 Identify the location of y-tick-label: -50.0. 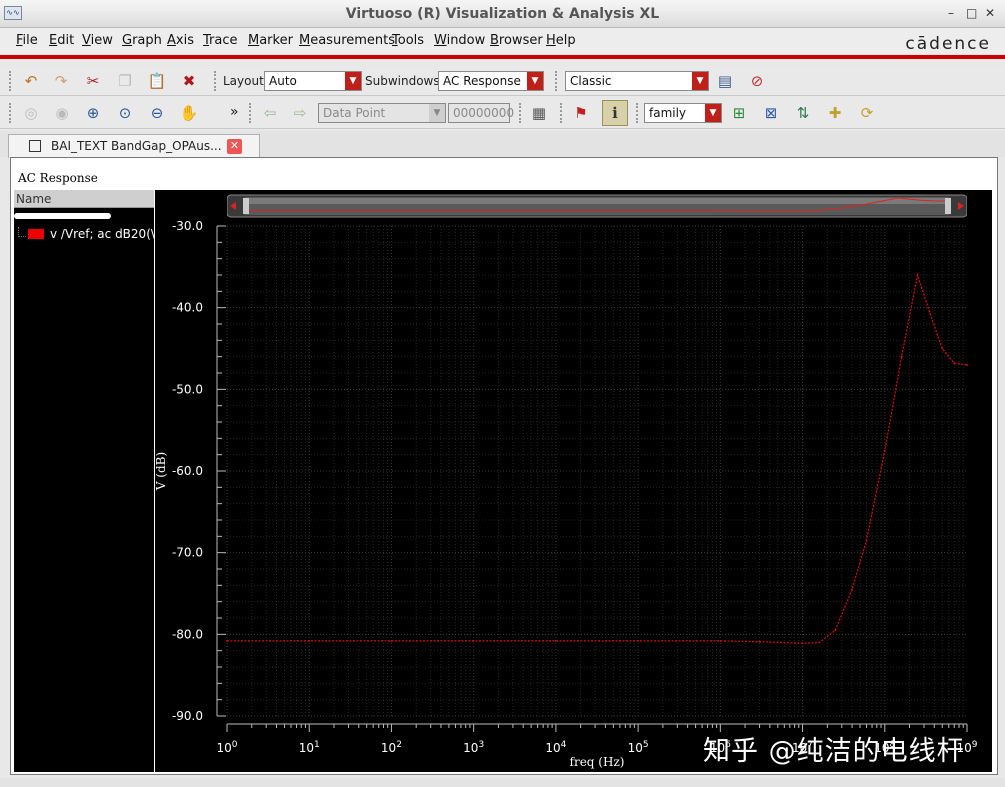
(187, 389).